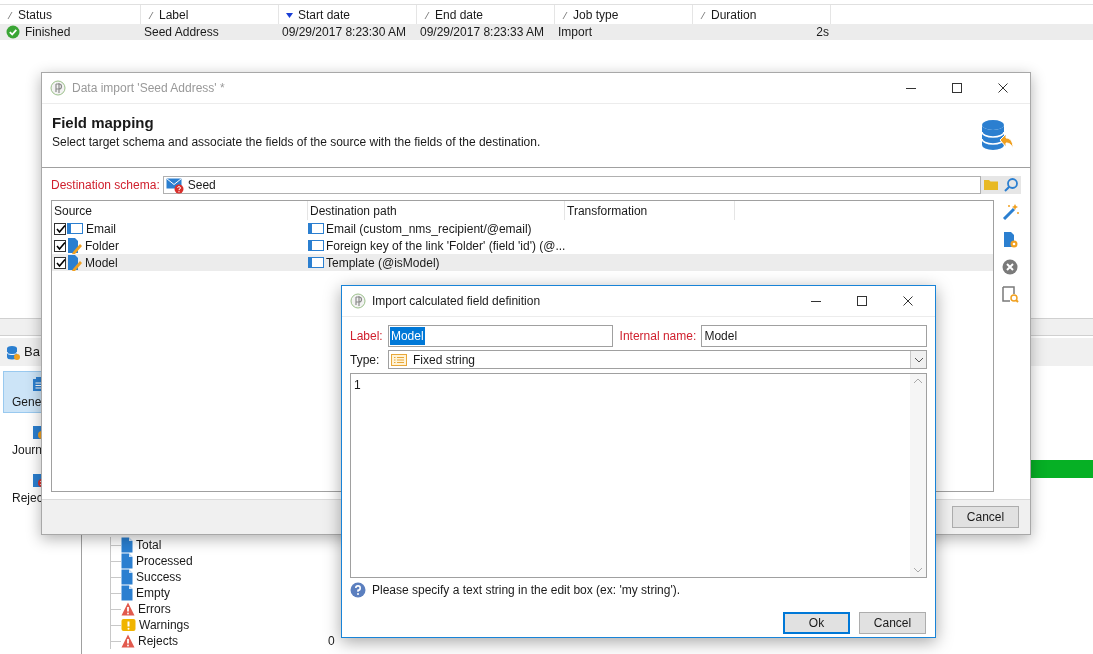  What do you see at coordinates (357, 385) in the screenshot?
I see `editor-text: 1` at bounding box center [357, 385].